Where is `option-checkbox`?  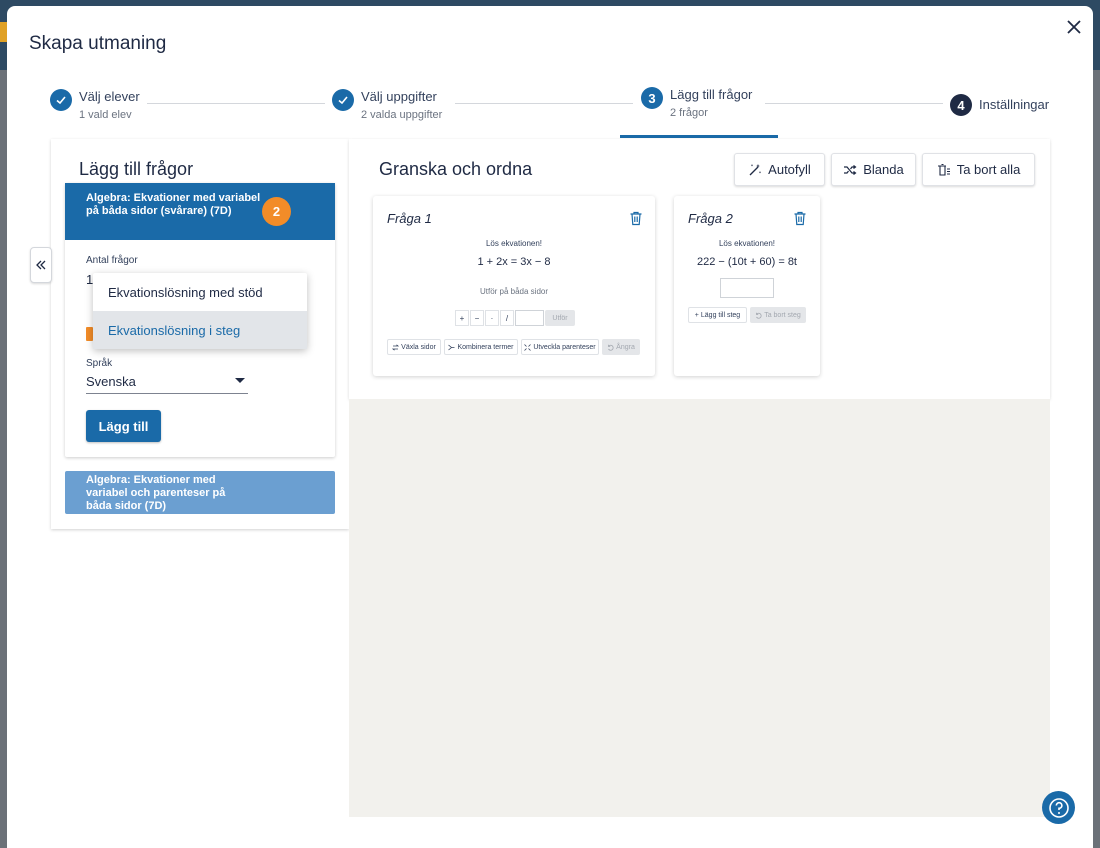 option-checkbox is located at coordinates (89, 334).